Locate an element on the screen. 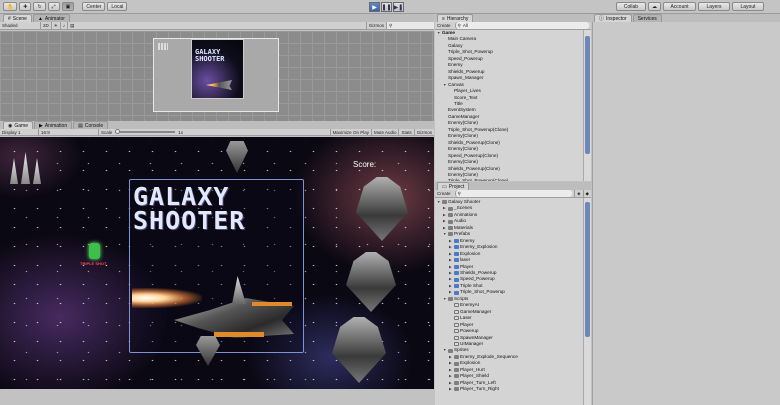  tab-project-label: Project is located at coordinates (456, 186).